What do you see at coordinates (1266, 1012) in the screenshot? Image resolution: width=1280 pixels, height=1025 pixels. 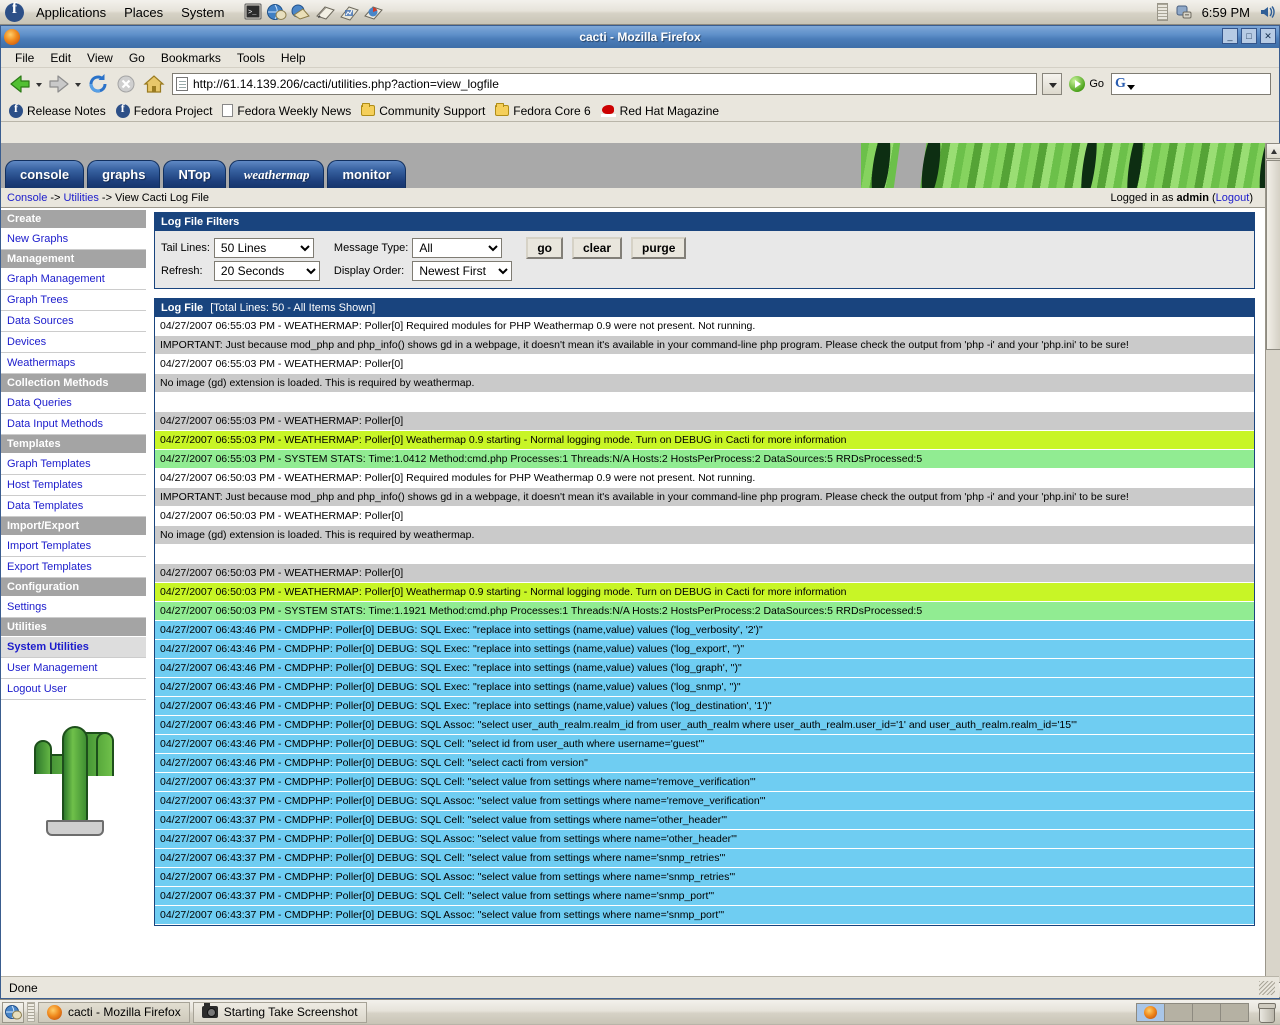 I see `trash-icon` at bounding box center [1266, 1012].